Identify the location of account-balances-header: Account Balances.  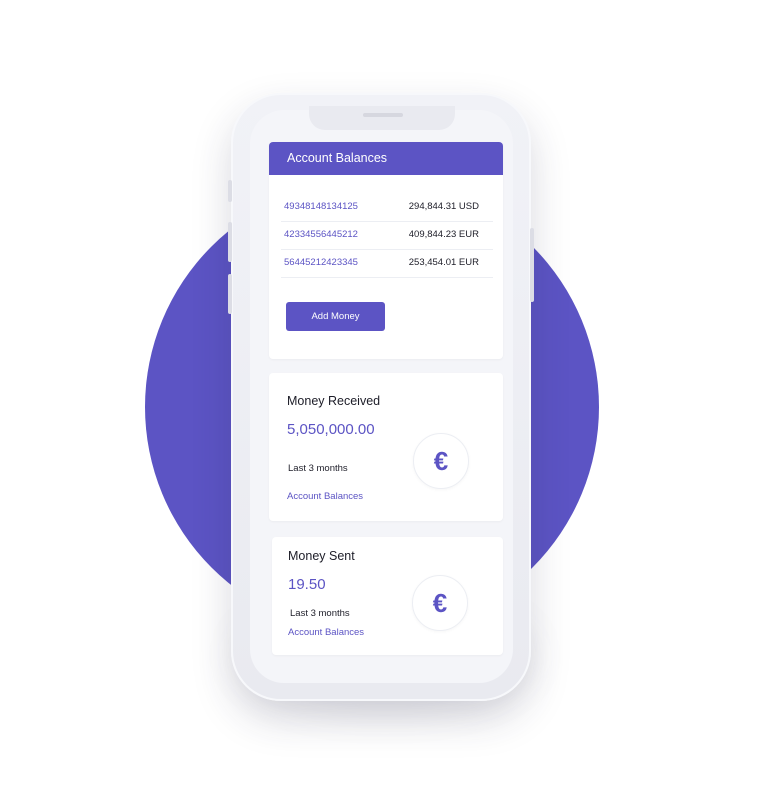
(386, 158).